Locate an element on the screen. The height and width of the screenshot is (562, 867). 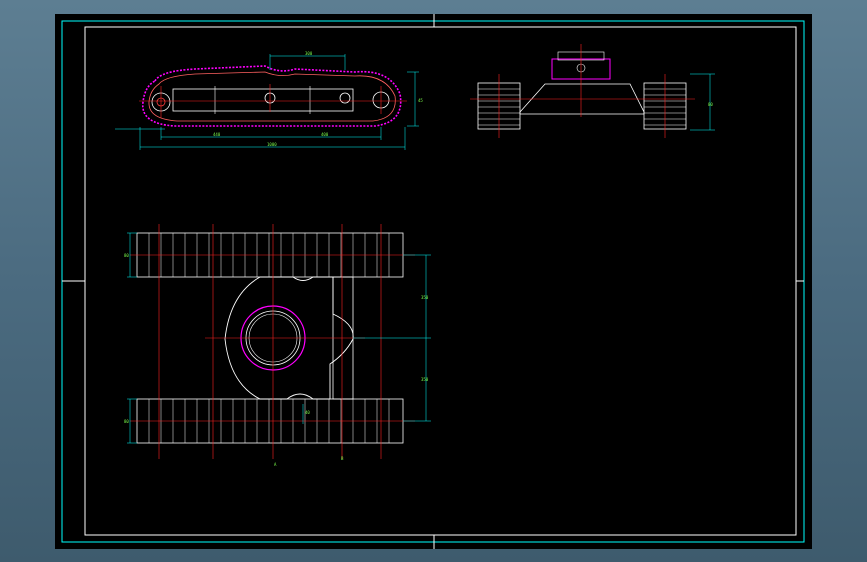
dim-overall-length: 1000 is located at coordinates (272, 144).